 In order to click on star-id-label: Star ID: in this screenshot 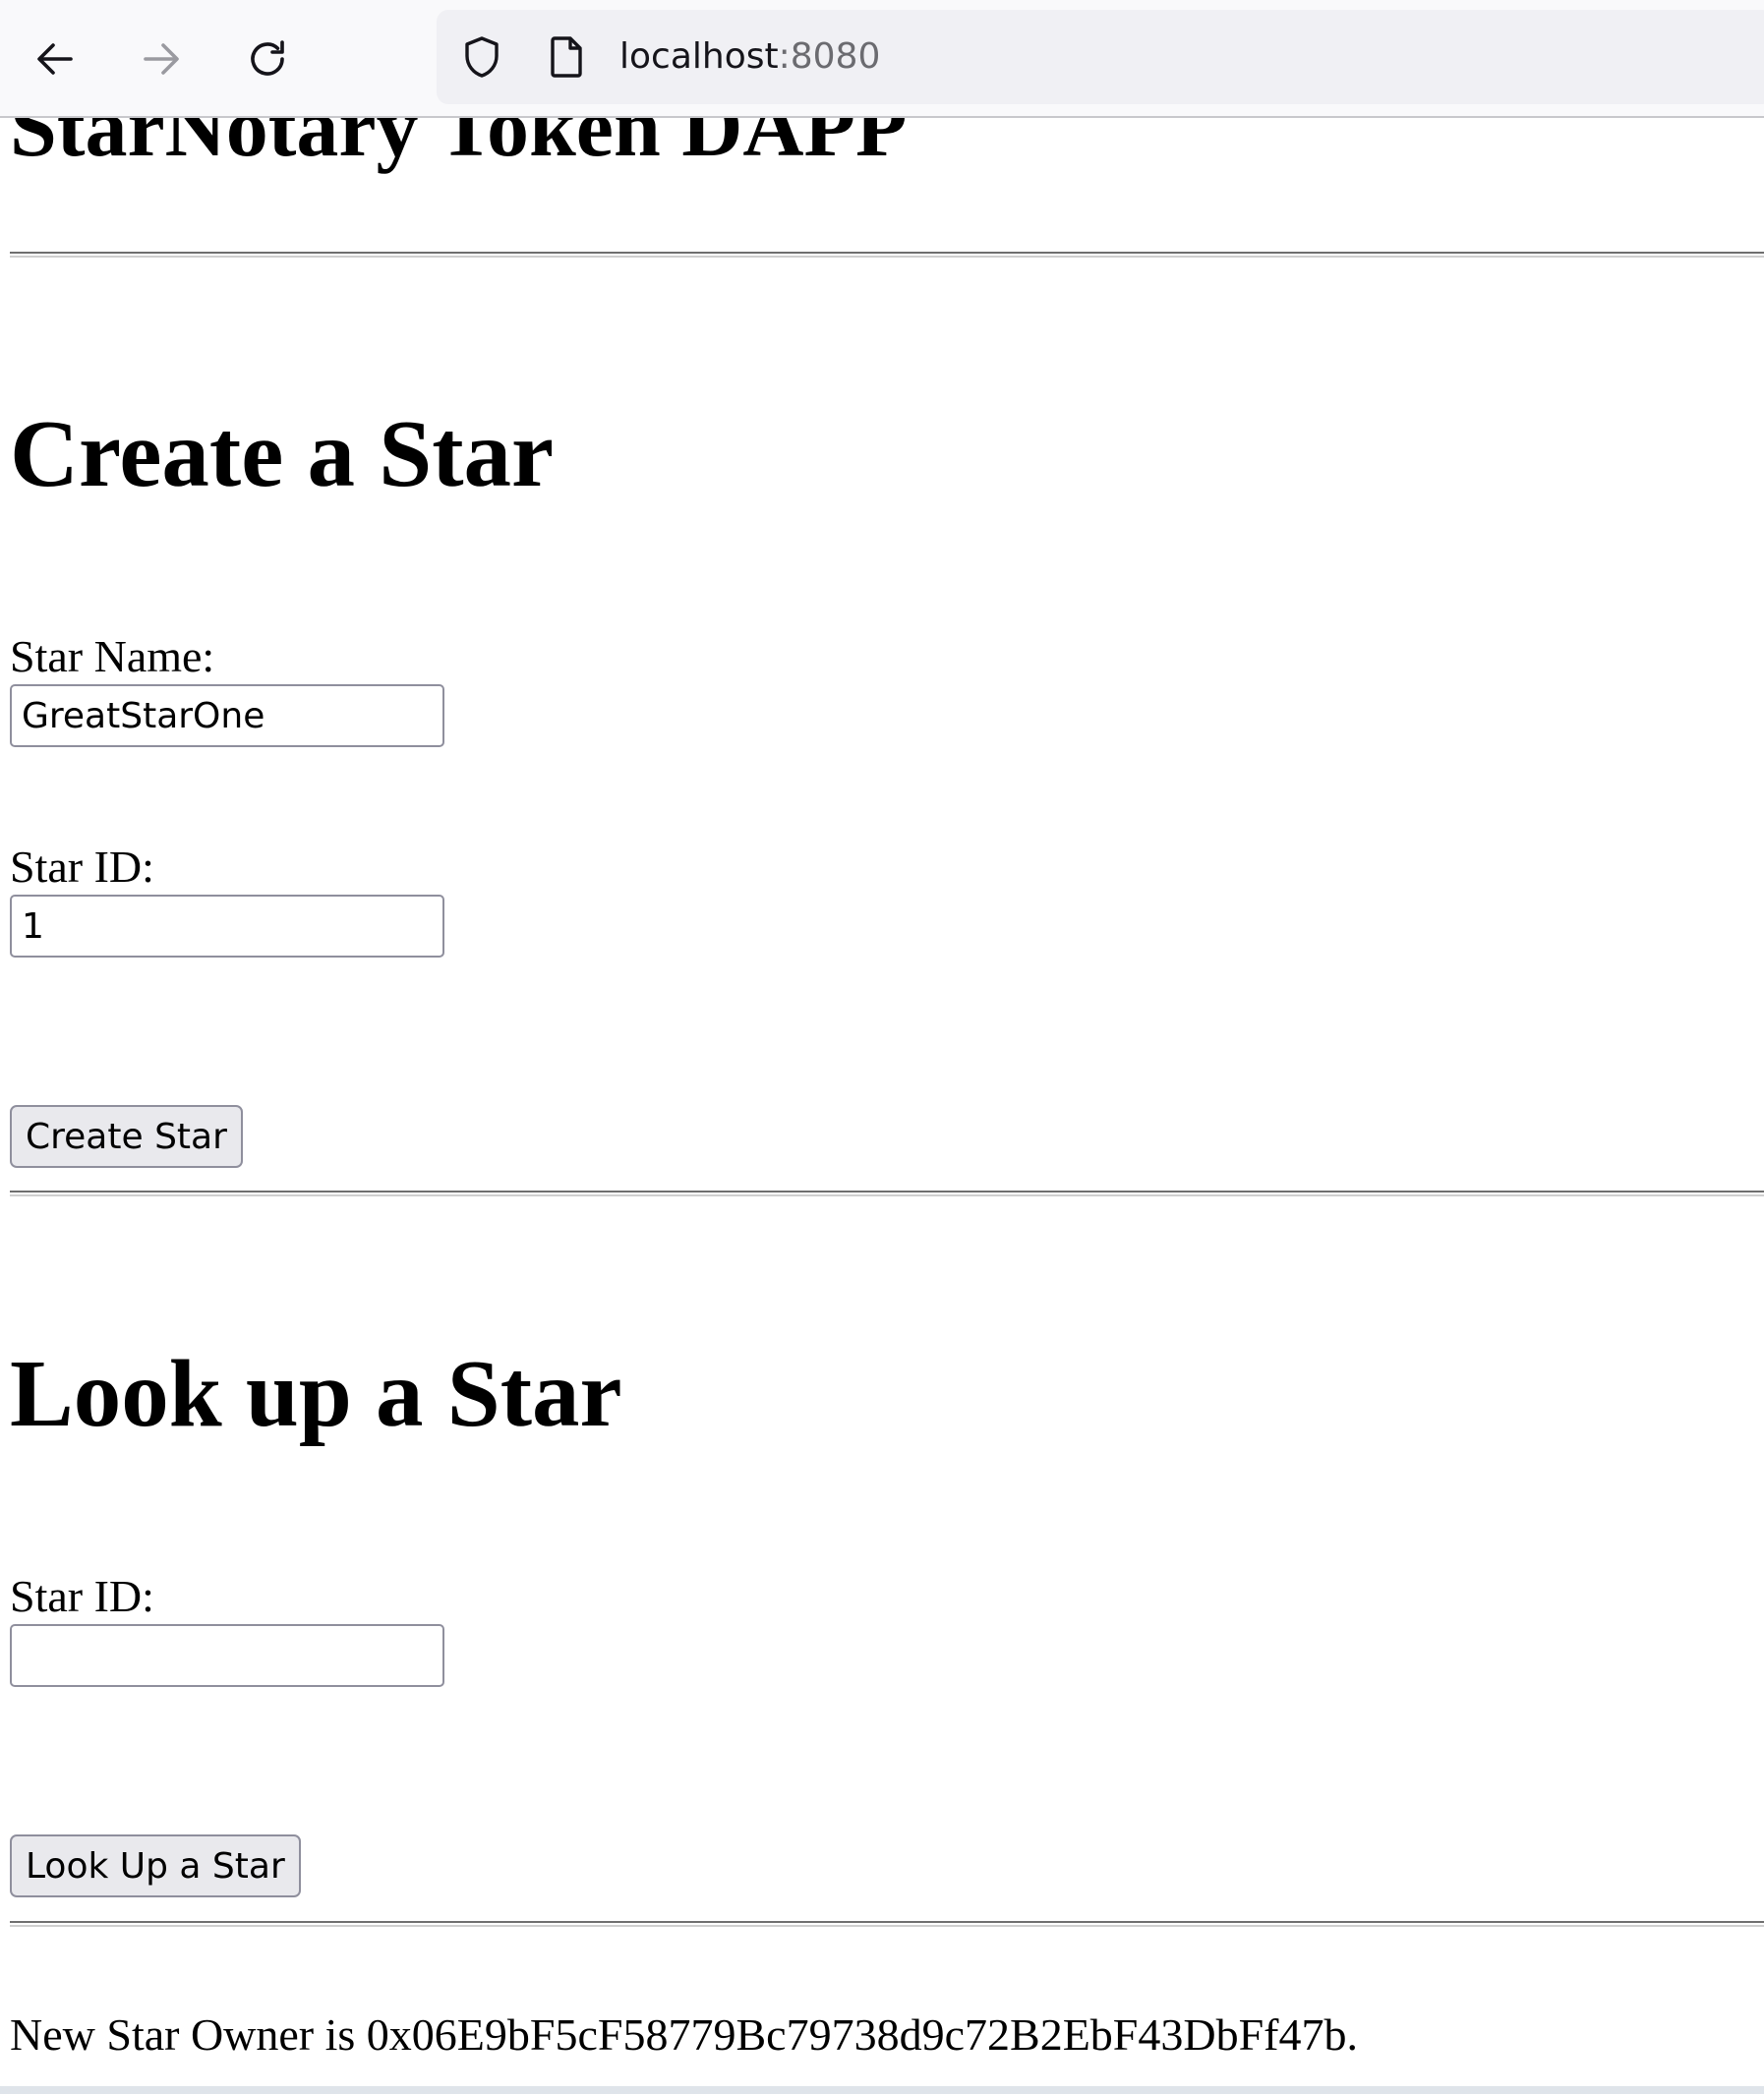, I will do `click(82, 867)`.